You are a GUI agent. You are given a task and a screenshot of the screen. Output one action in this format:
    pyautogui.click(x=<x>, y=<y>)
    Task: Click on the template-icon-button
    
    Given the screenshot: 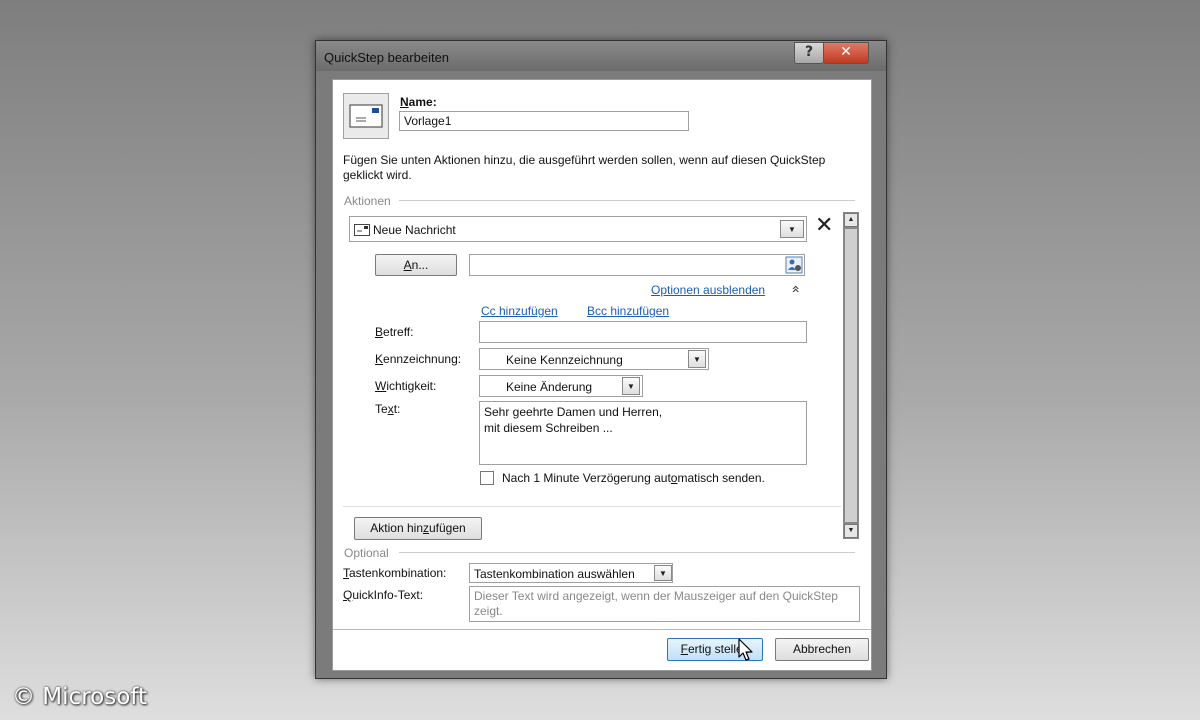 What is the action you would take?
    pyautogui.click(x=366, y=116)
    